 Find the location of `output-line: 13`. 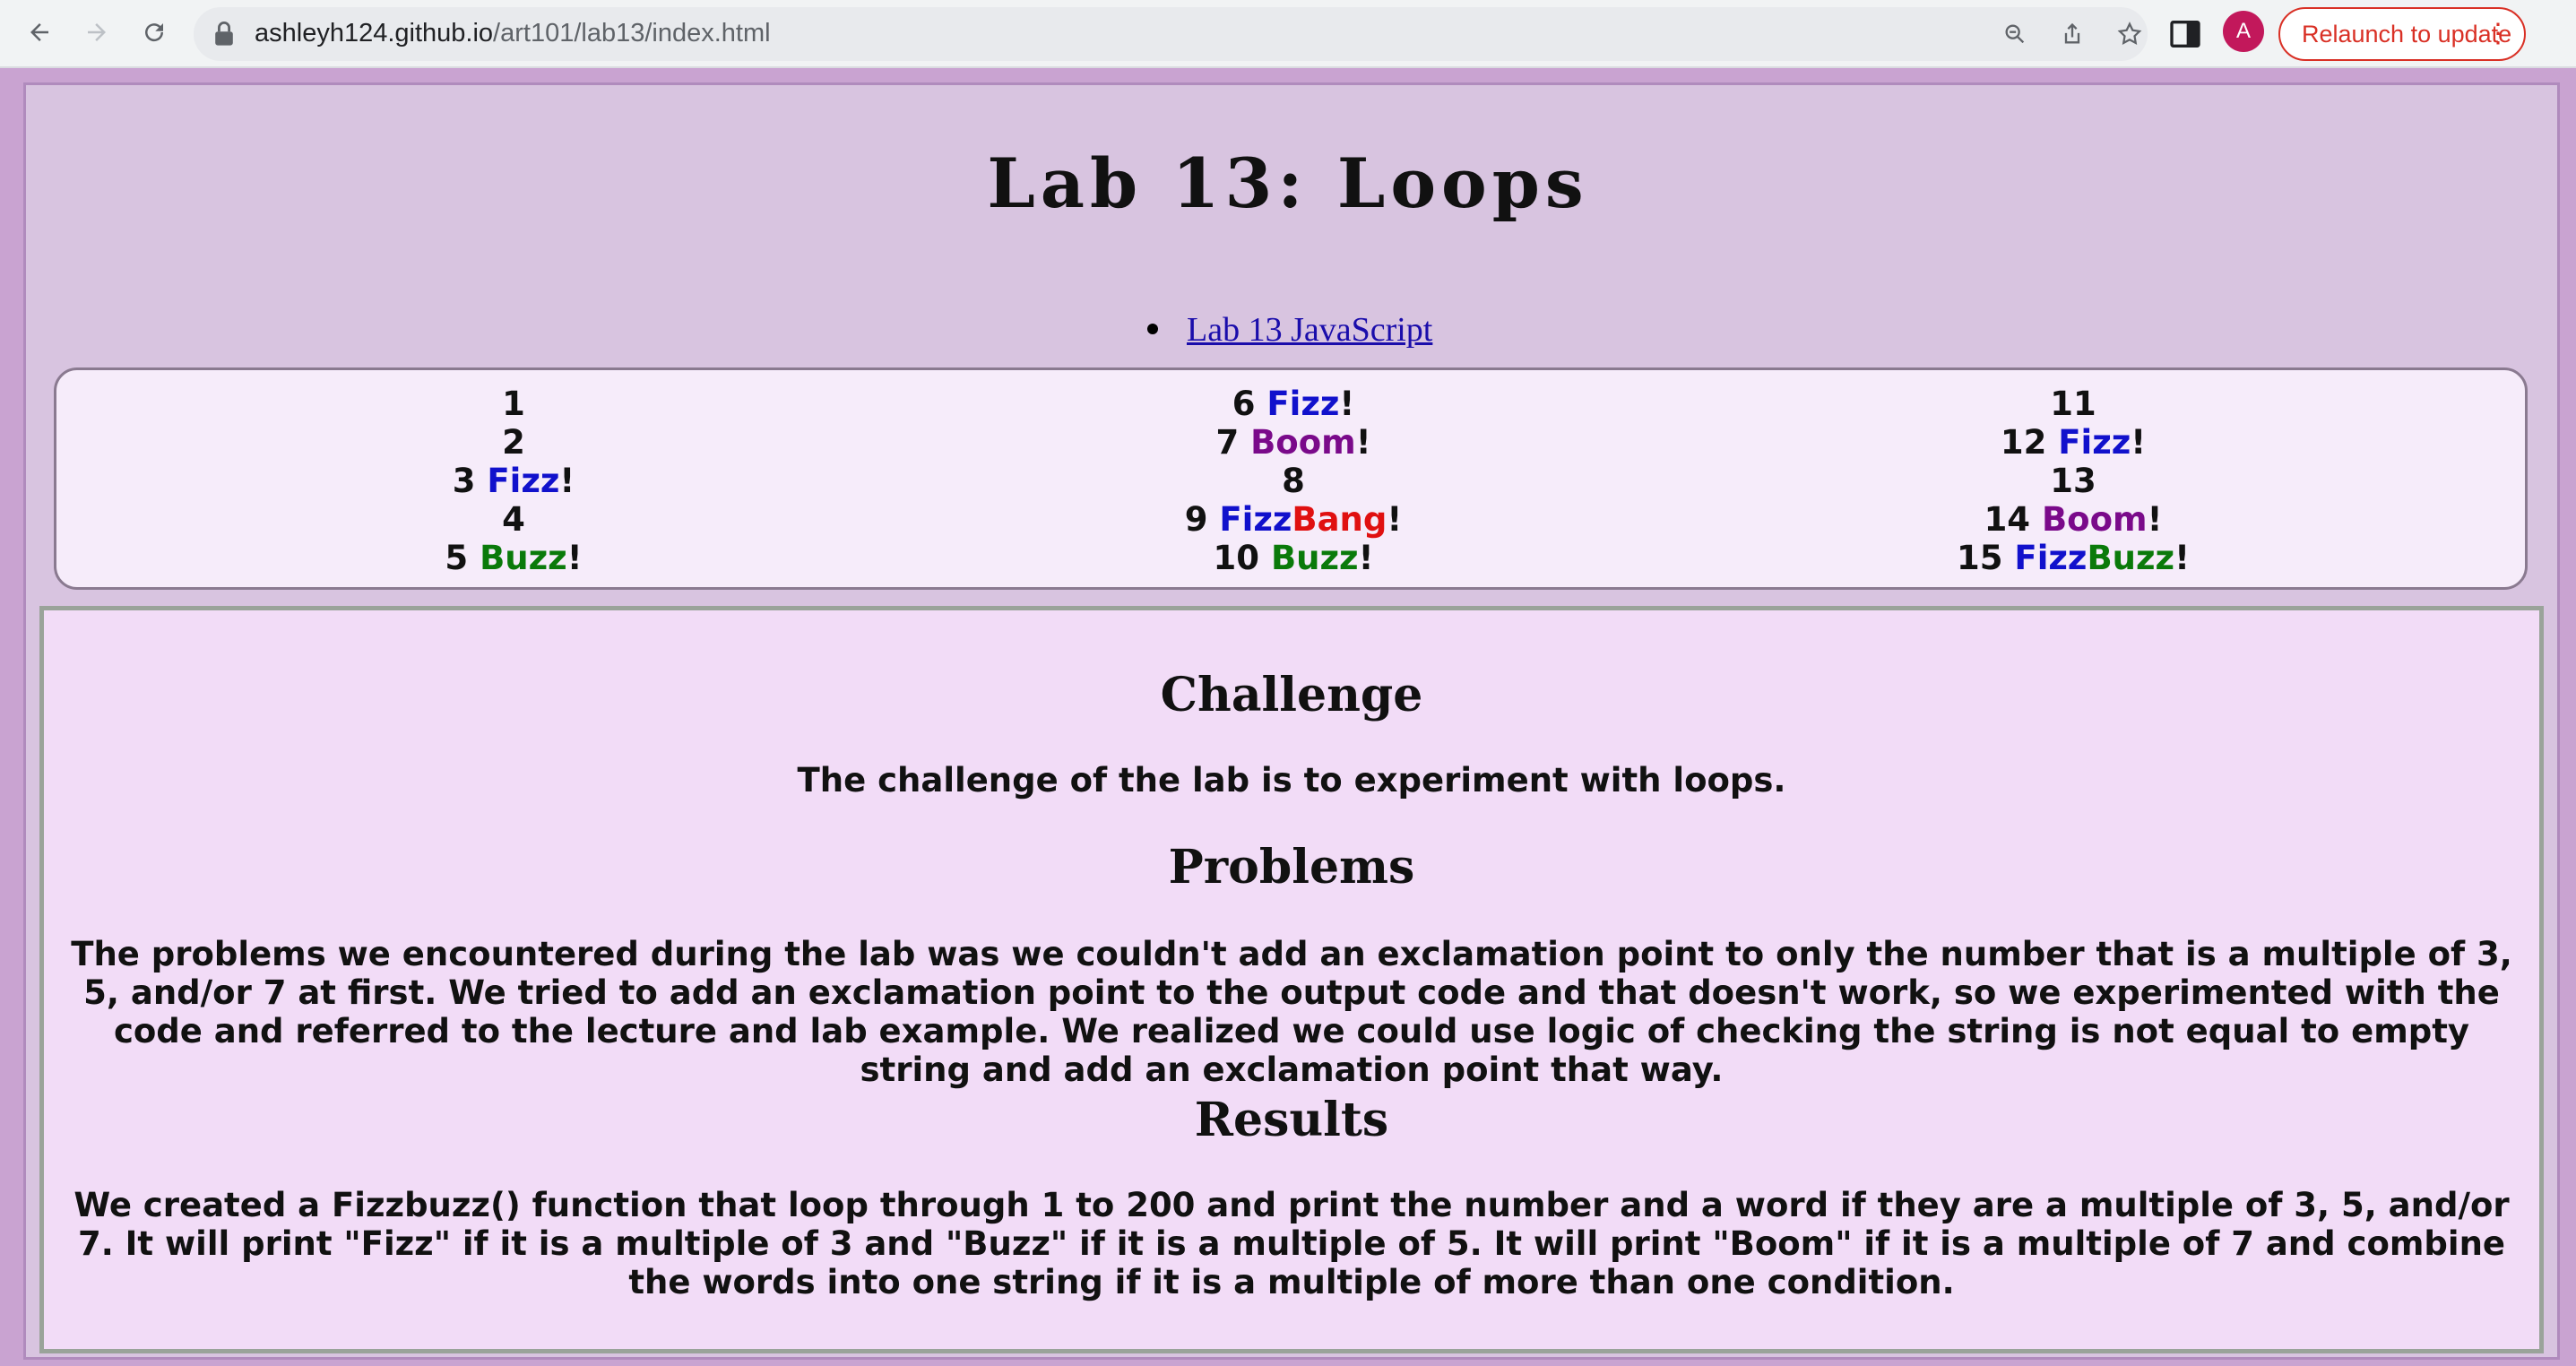

output-line: 13 is located at coordinates (2073, 481).